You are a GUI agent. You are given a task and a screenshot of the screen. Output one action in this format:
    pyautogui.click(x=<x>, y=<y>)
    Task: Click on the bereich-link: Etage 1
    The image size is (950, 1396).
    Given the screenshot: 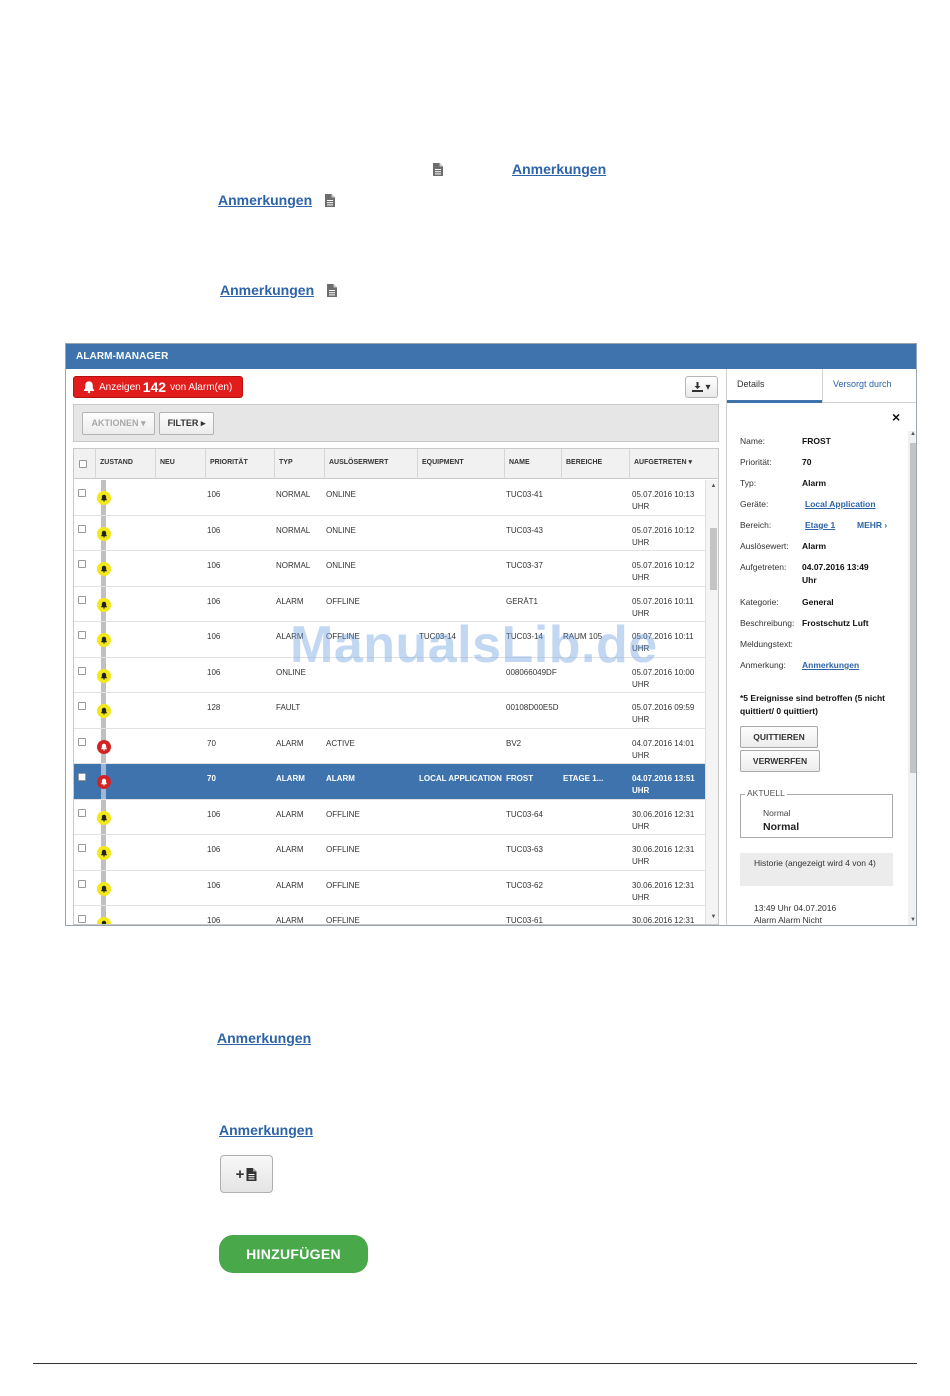 What is the action you would take?
    pyautogui.click(x=820, y=525)
    